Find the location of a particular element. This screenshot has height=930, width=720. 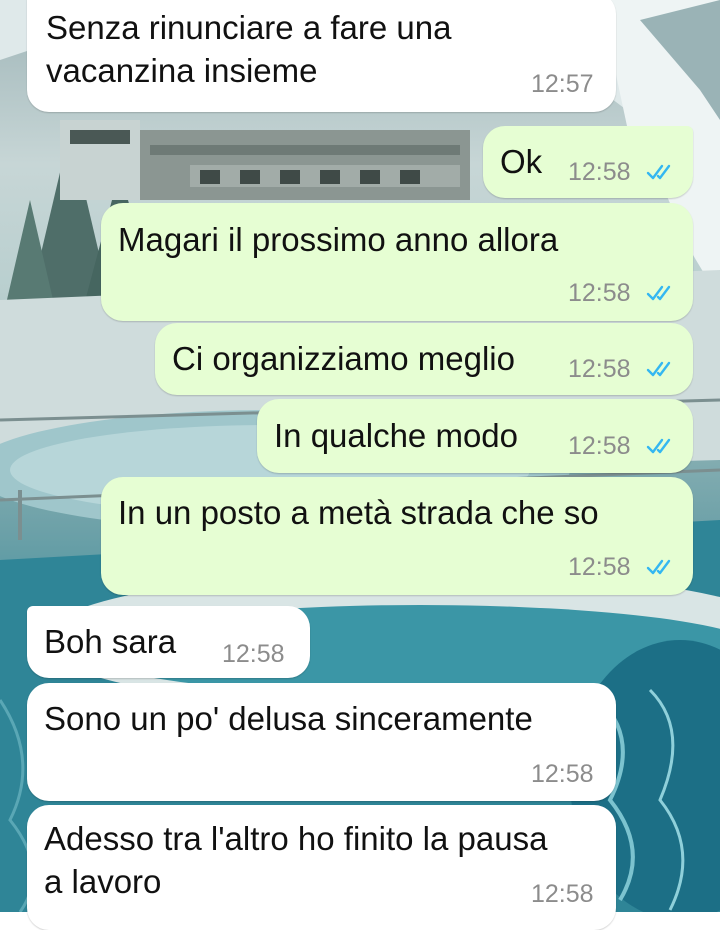

message-text-line: Ci organizziamo meglio is located at coordinates (343, 358).